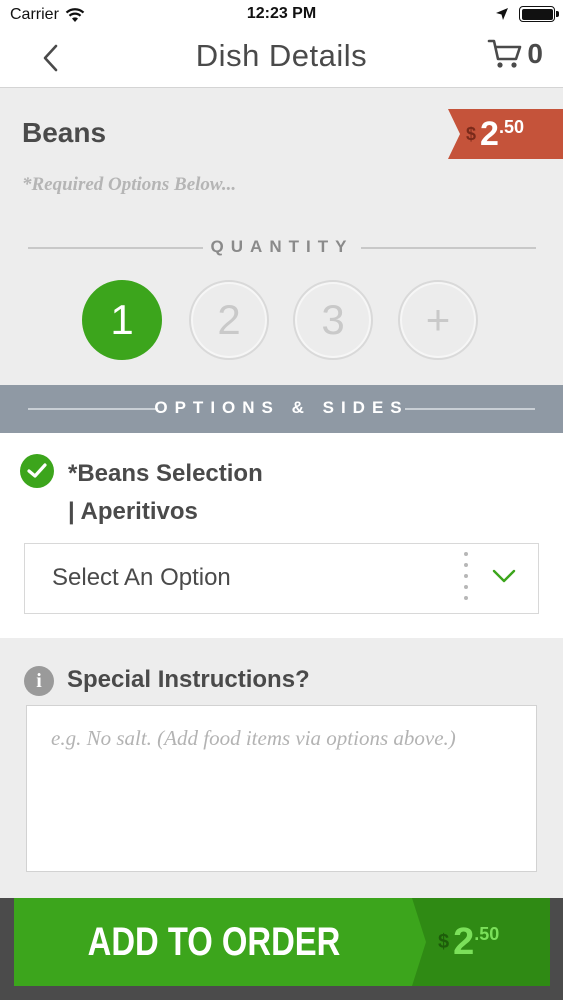 This screenshot has height=1000, width=563. I want to click on order-price-whole: 2, so click(464, 941).